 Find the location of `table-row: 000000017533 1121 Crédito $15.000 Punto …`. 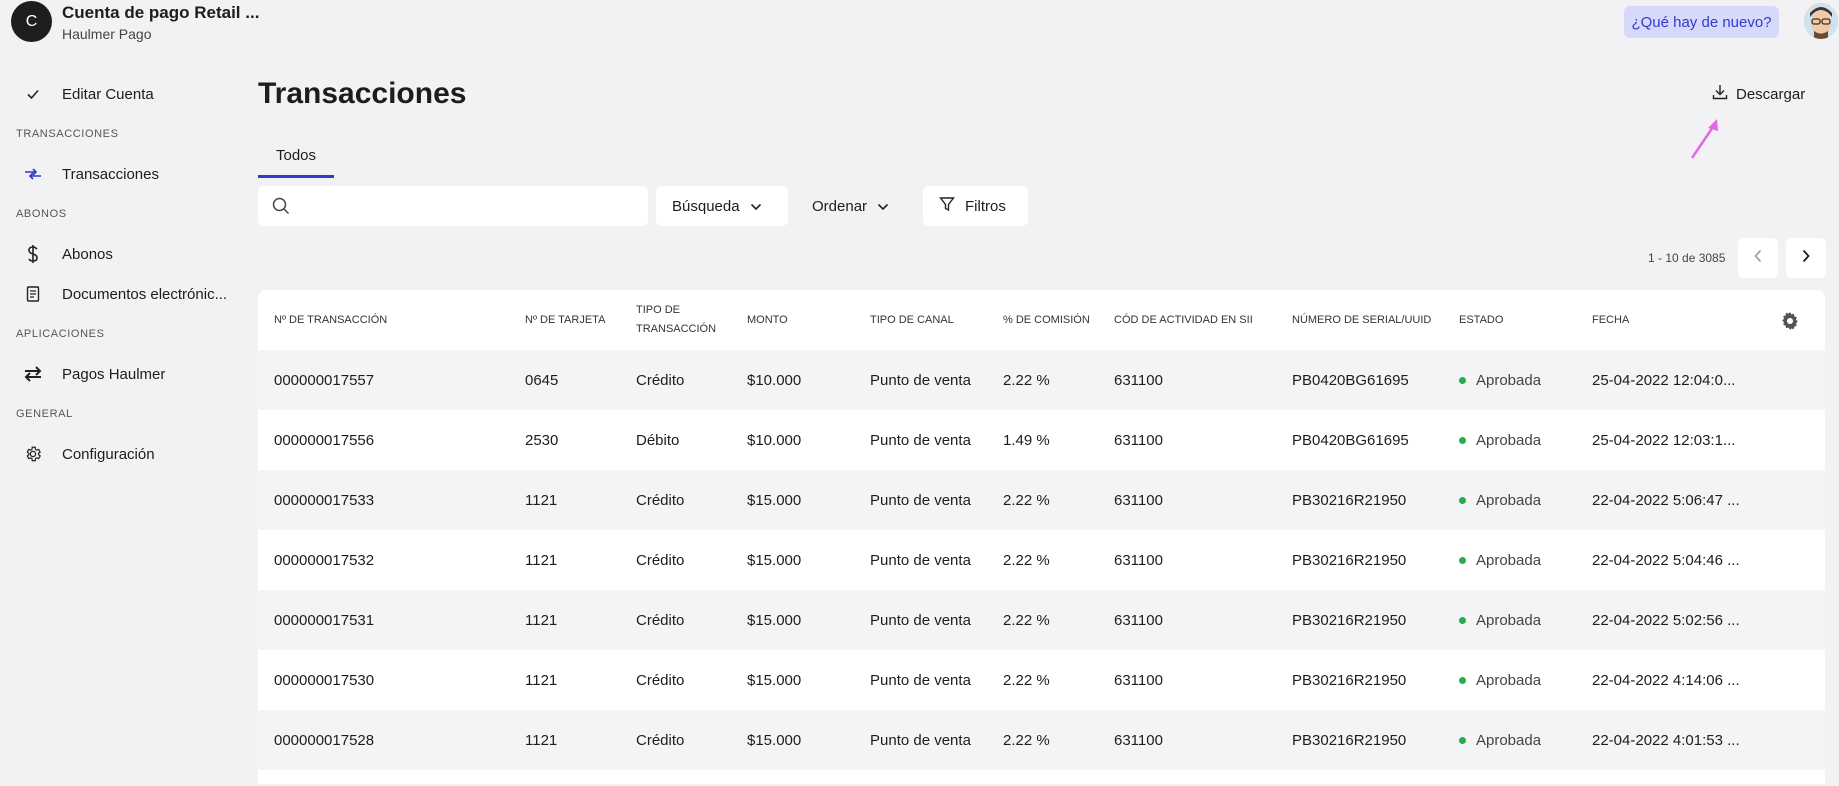

table-row: 000000017533 1121 Crédito $15.000 Punto … is located at coordinates (1041, 500).